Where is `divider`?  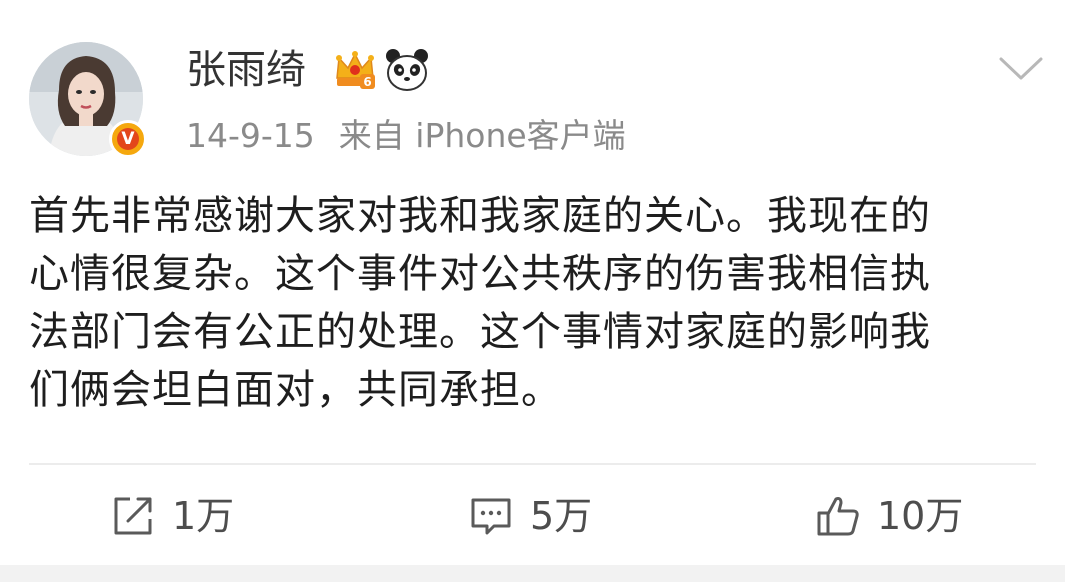 divider is located at coordinates (532, 464).